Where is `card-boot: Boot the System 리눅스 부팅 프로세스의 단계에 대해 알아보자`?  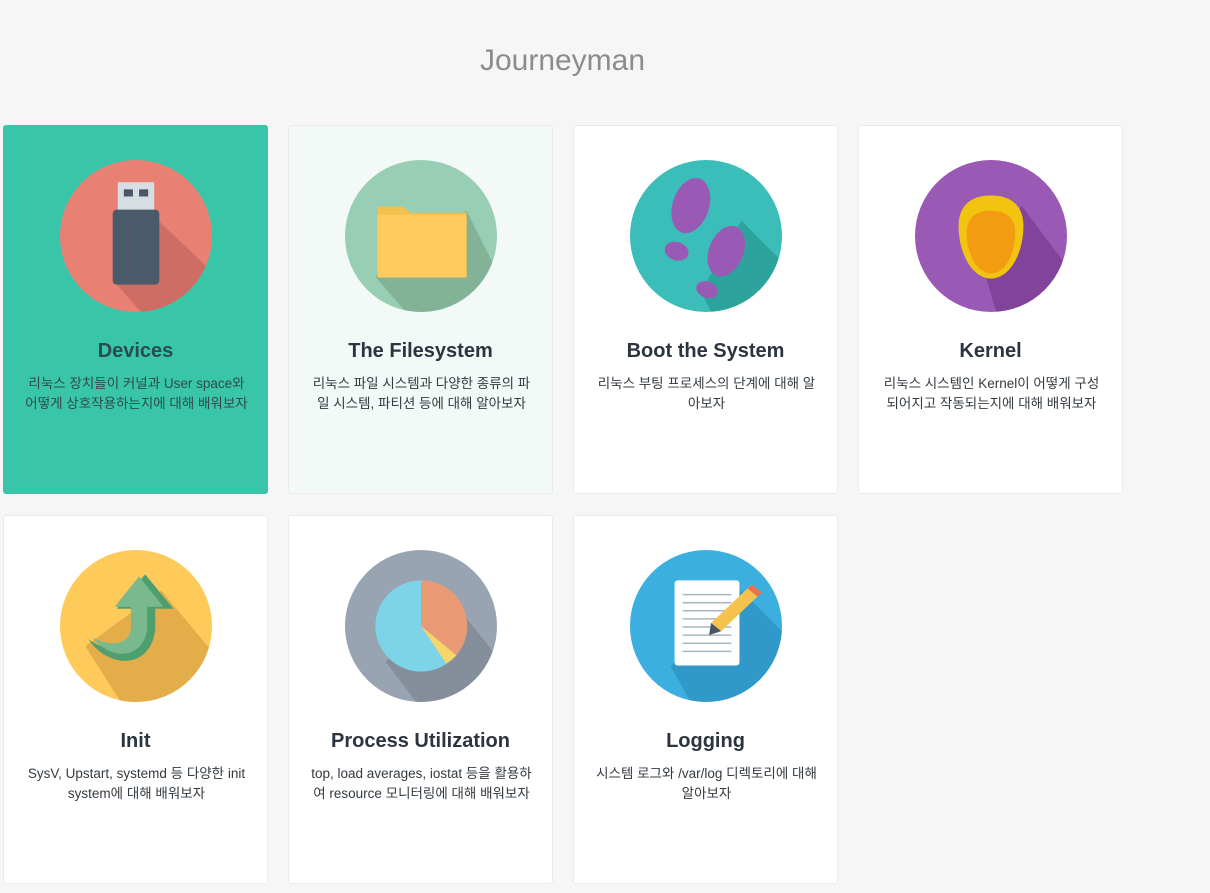 card-boot: Boot the System 리눅스 부팅 프로세스의 단계에 대해 알아보자 is located at coordinates (705, 309).